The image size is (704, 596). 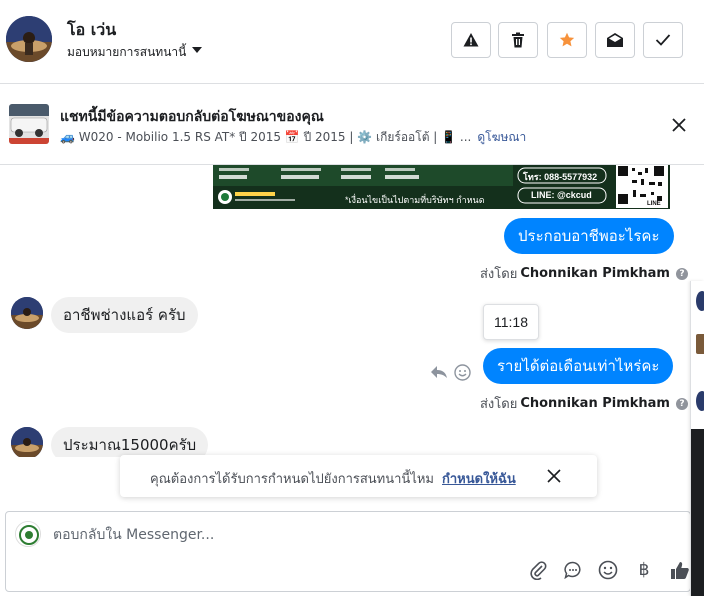 What do you see at coordinates (130, 442) in the screenshot?
I see `incoming-message: ประมาณ15000ครับ` at bounding box center [130, 442].